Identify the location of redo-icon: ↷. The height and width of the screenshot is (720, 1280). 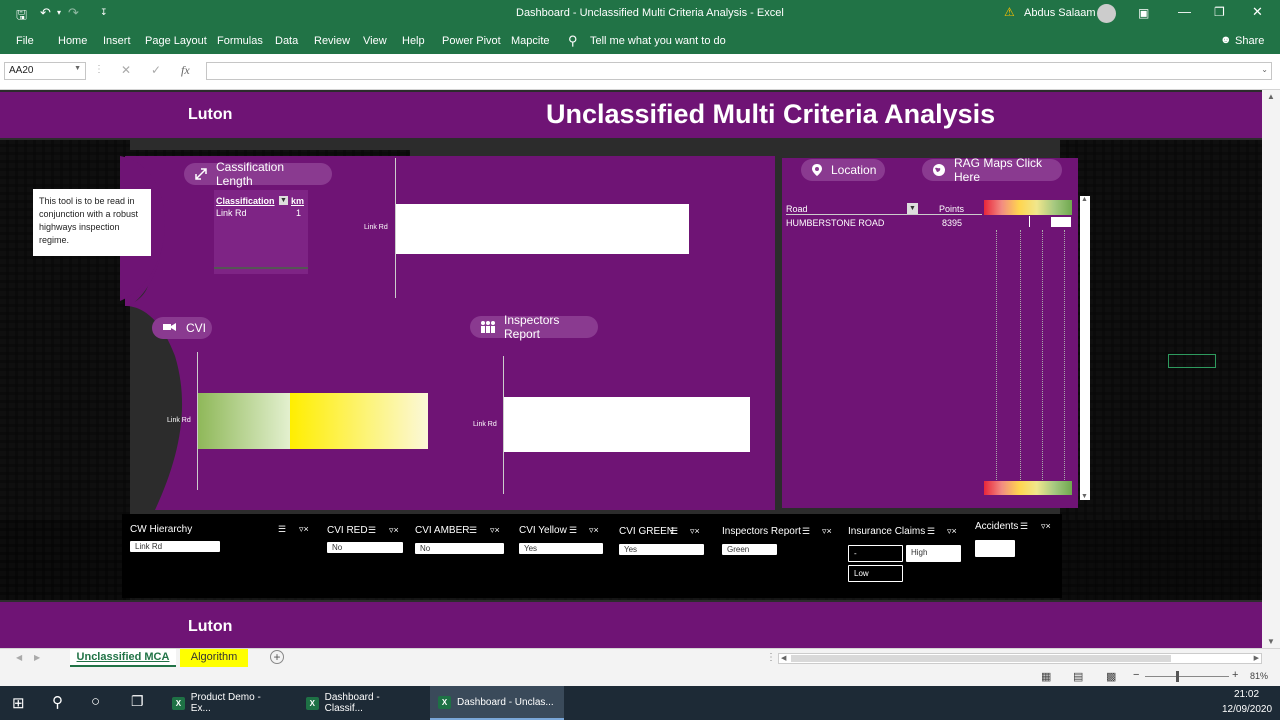
(73, 13).